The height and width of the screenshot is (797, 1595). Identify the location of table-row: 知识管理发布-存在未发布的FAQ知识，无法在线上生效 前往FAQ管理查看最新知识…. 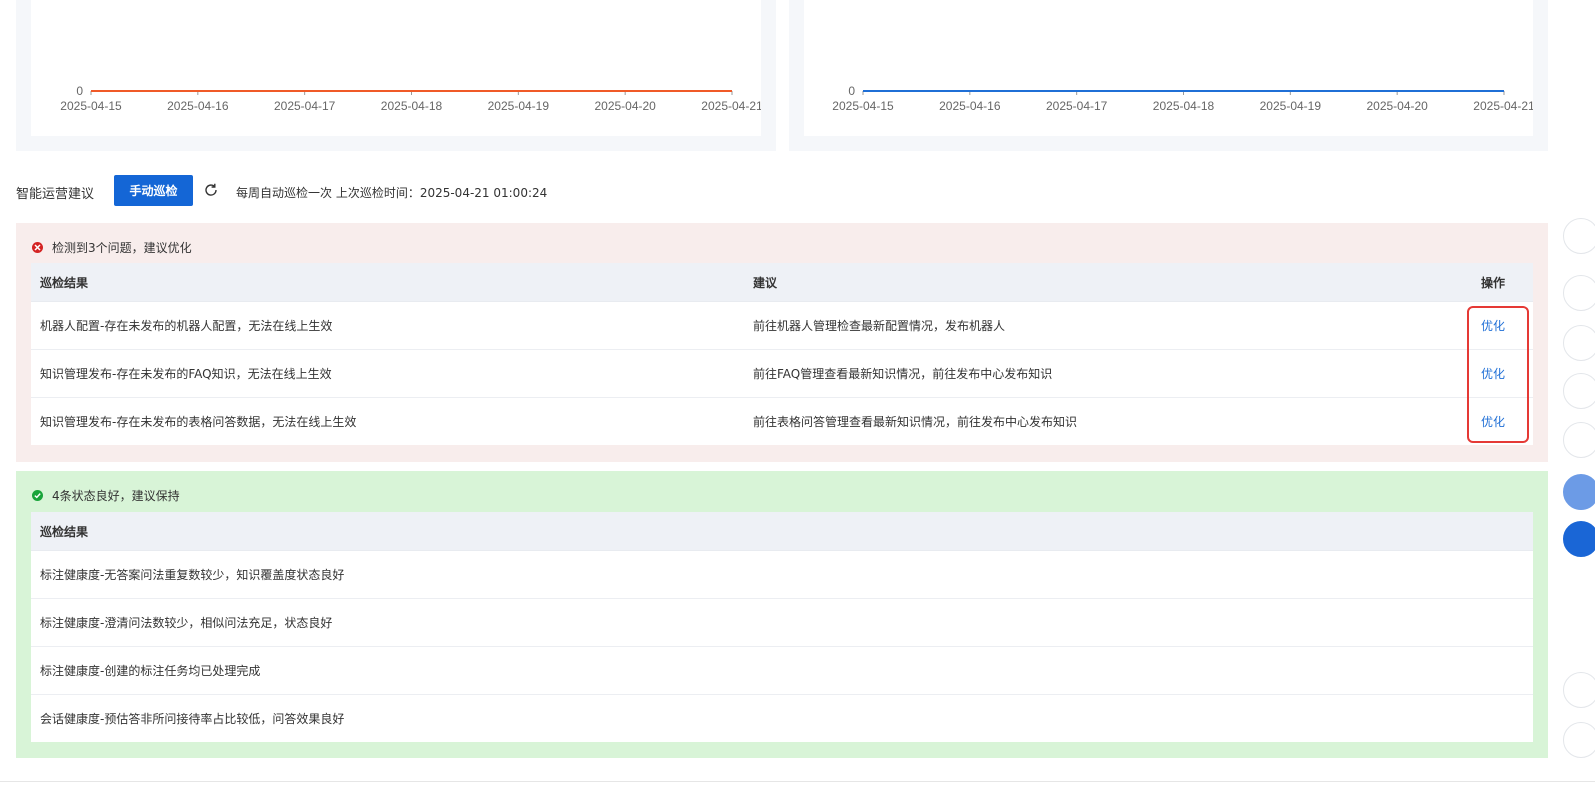
(782, 374).